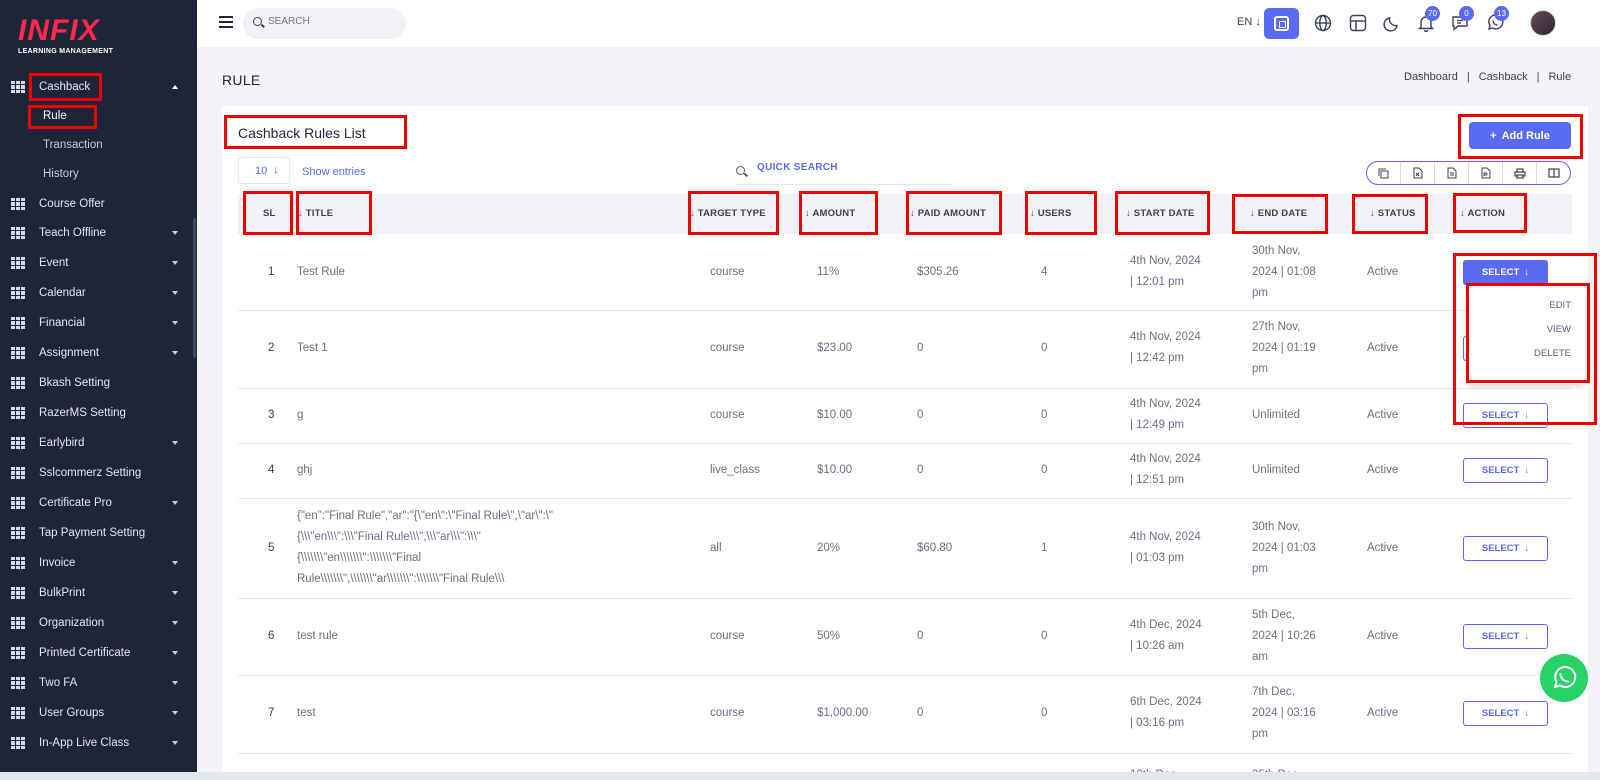  Describe the element at coordinates (98, 683) in the screenshot. I see `sidebar-item-two-fa: Two FA` at that location.